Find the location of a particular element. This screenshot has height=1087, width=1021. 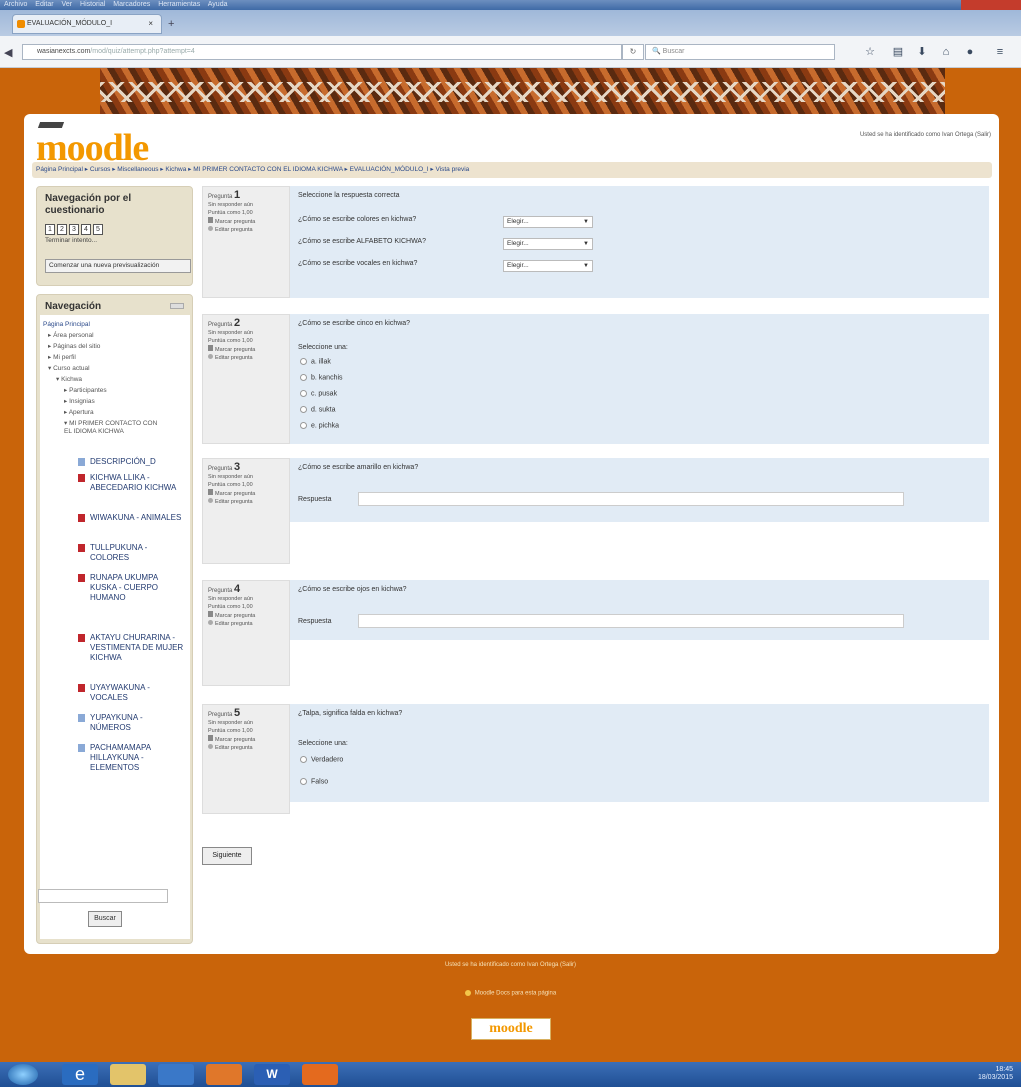

nav-resource-colors: TULLPUKUNA - COLORES is located at coordinates (131, 553).